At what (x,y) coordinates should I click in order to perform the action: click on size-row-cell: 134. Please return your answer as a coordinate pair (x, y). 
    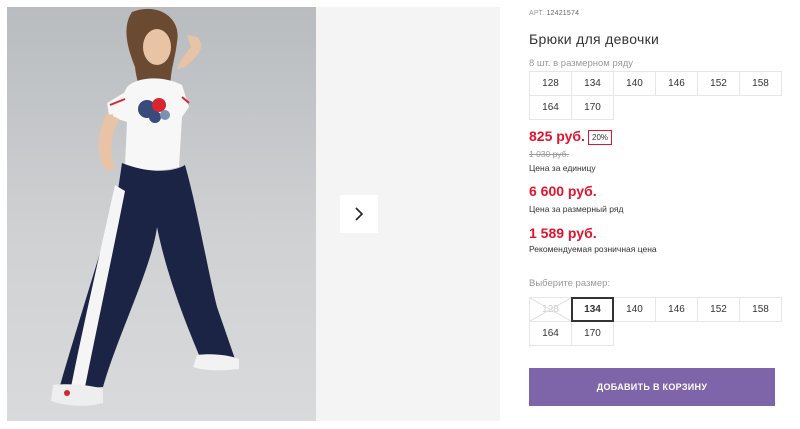
    Looking at the image, I should click on (592, 83).